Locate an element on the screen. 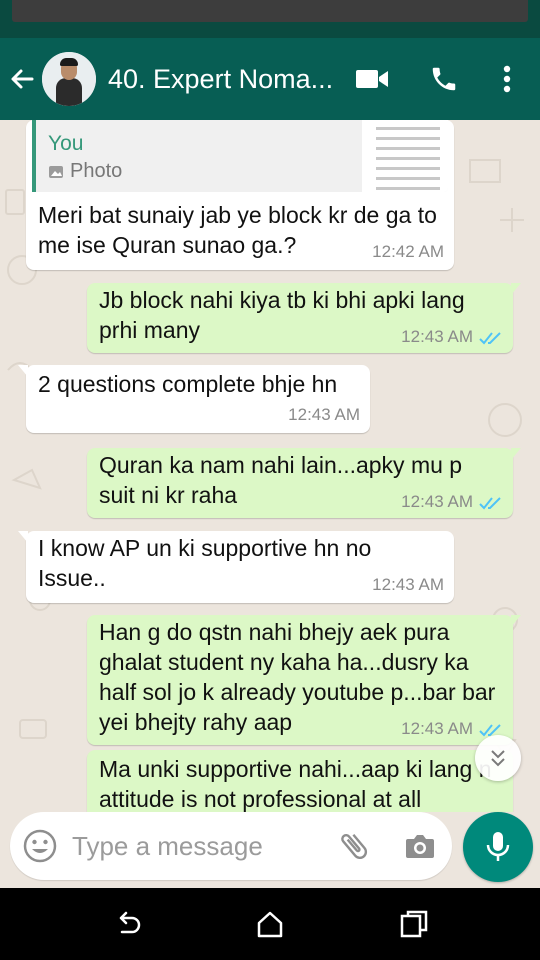 This screenshot has width=540, height=960. composer-bar is located at coordinates (270, 850).